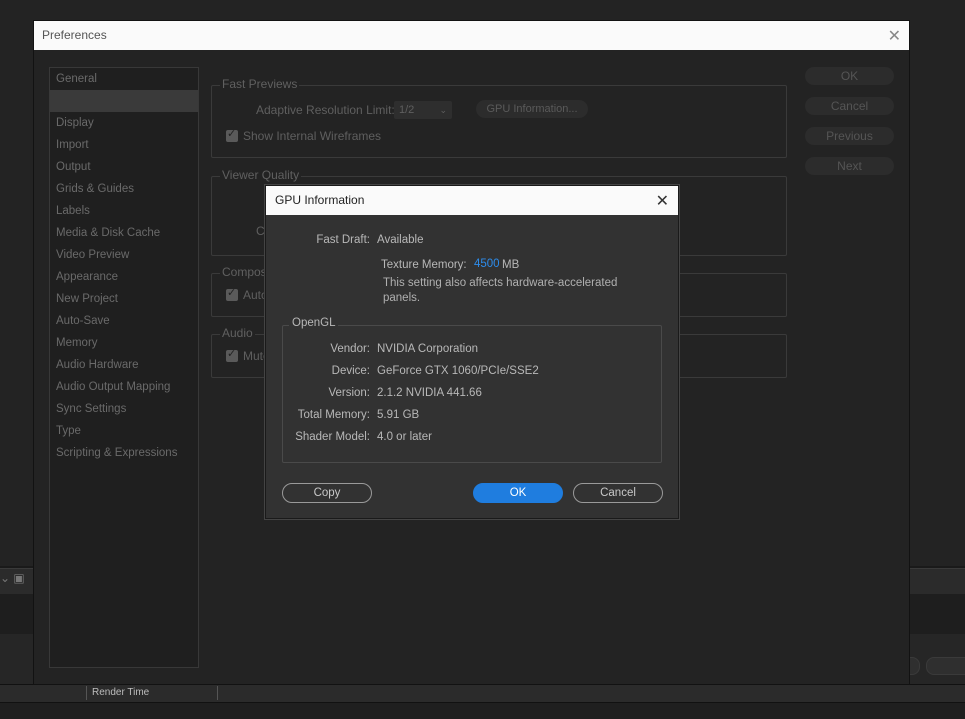 The height and width of the screenshot is (719, 965). I want to click on sidebar-item: Scripting & Expressions, so click(124, 453).